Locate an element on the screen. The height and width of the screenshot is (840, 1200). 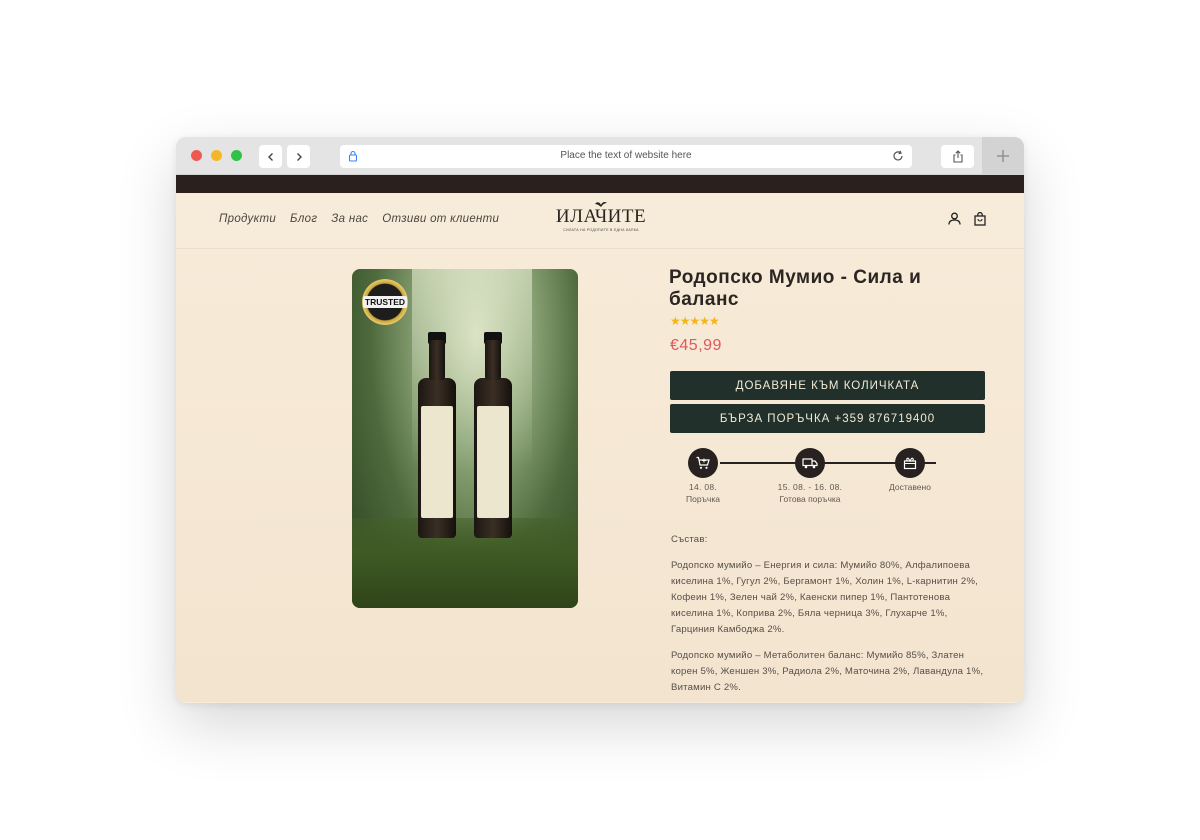
nav-item-reviews: Отзиви от клиенти is located at coordinates (440, 219).